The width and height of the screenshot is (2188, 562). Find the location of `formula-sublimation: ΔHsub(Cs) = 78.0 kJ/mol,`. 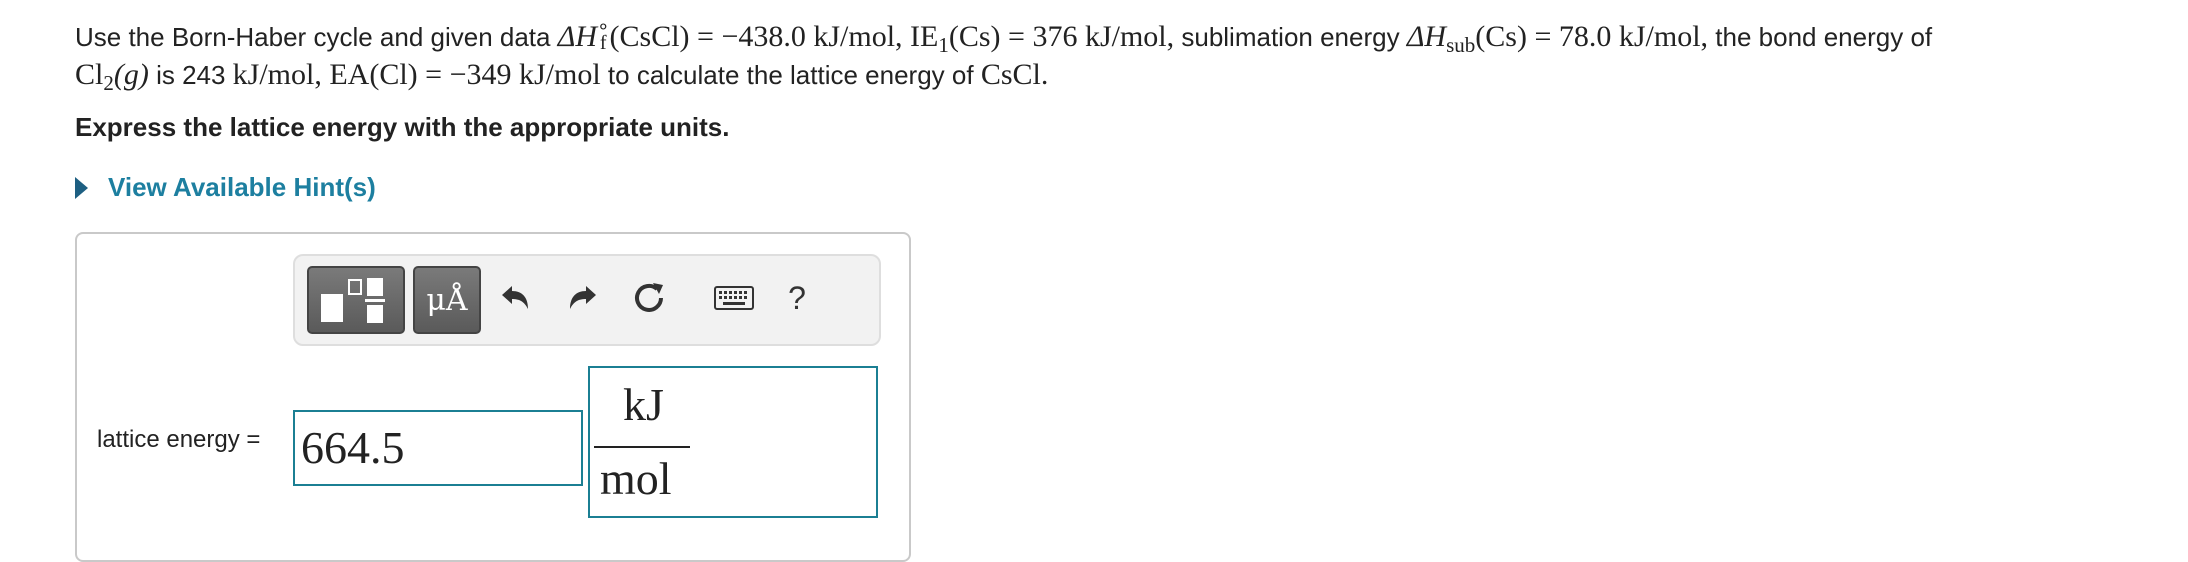

formula-sublimation: ΔHsub(Cs) = 78.0 kJ/mol, is located at coordinates (1557, 38).